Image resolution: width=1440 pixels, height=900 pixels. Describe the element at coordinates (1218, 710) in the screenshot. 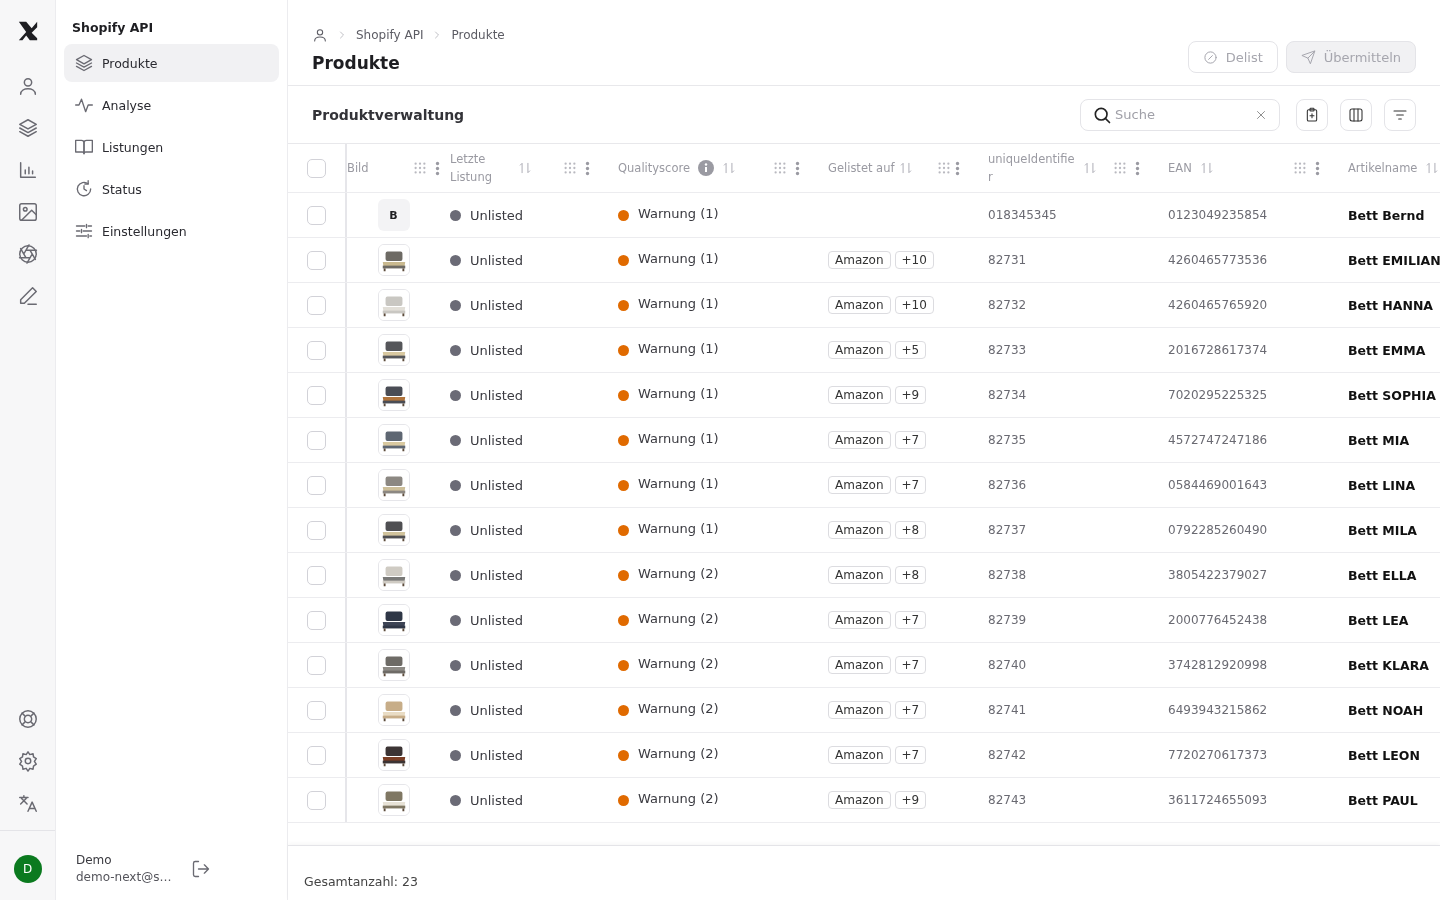

I see `table-cell: 6493943215862` at that location.